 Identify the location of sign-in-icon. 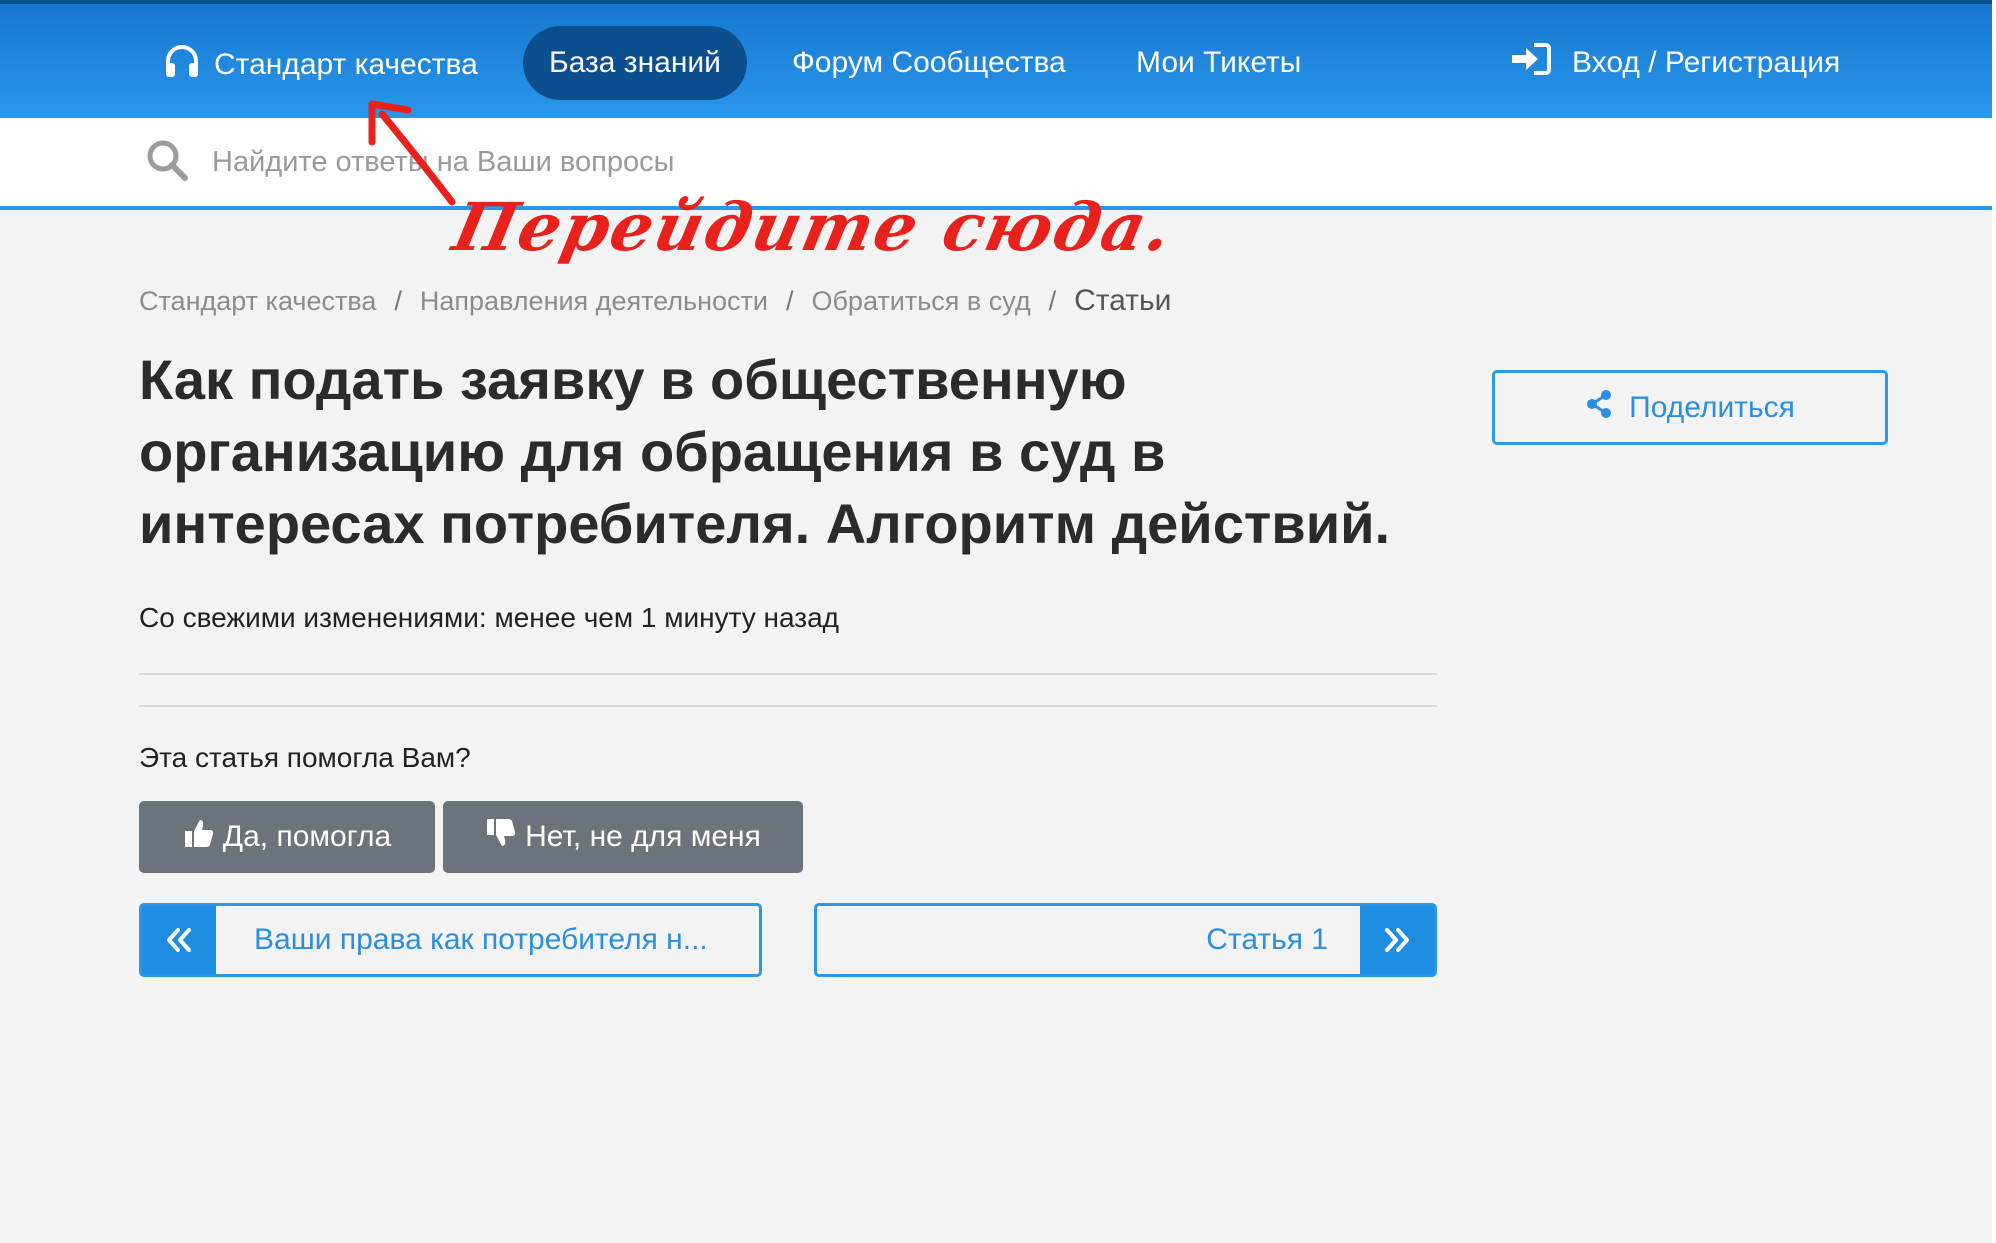
(1541, 63).